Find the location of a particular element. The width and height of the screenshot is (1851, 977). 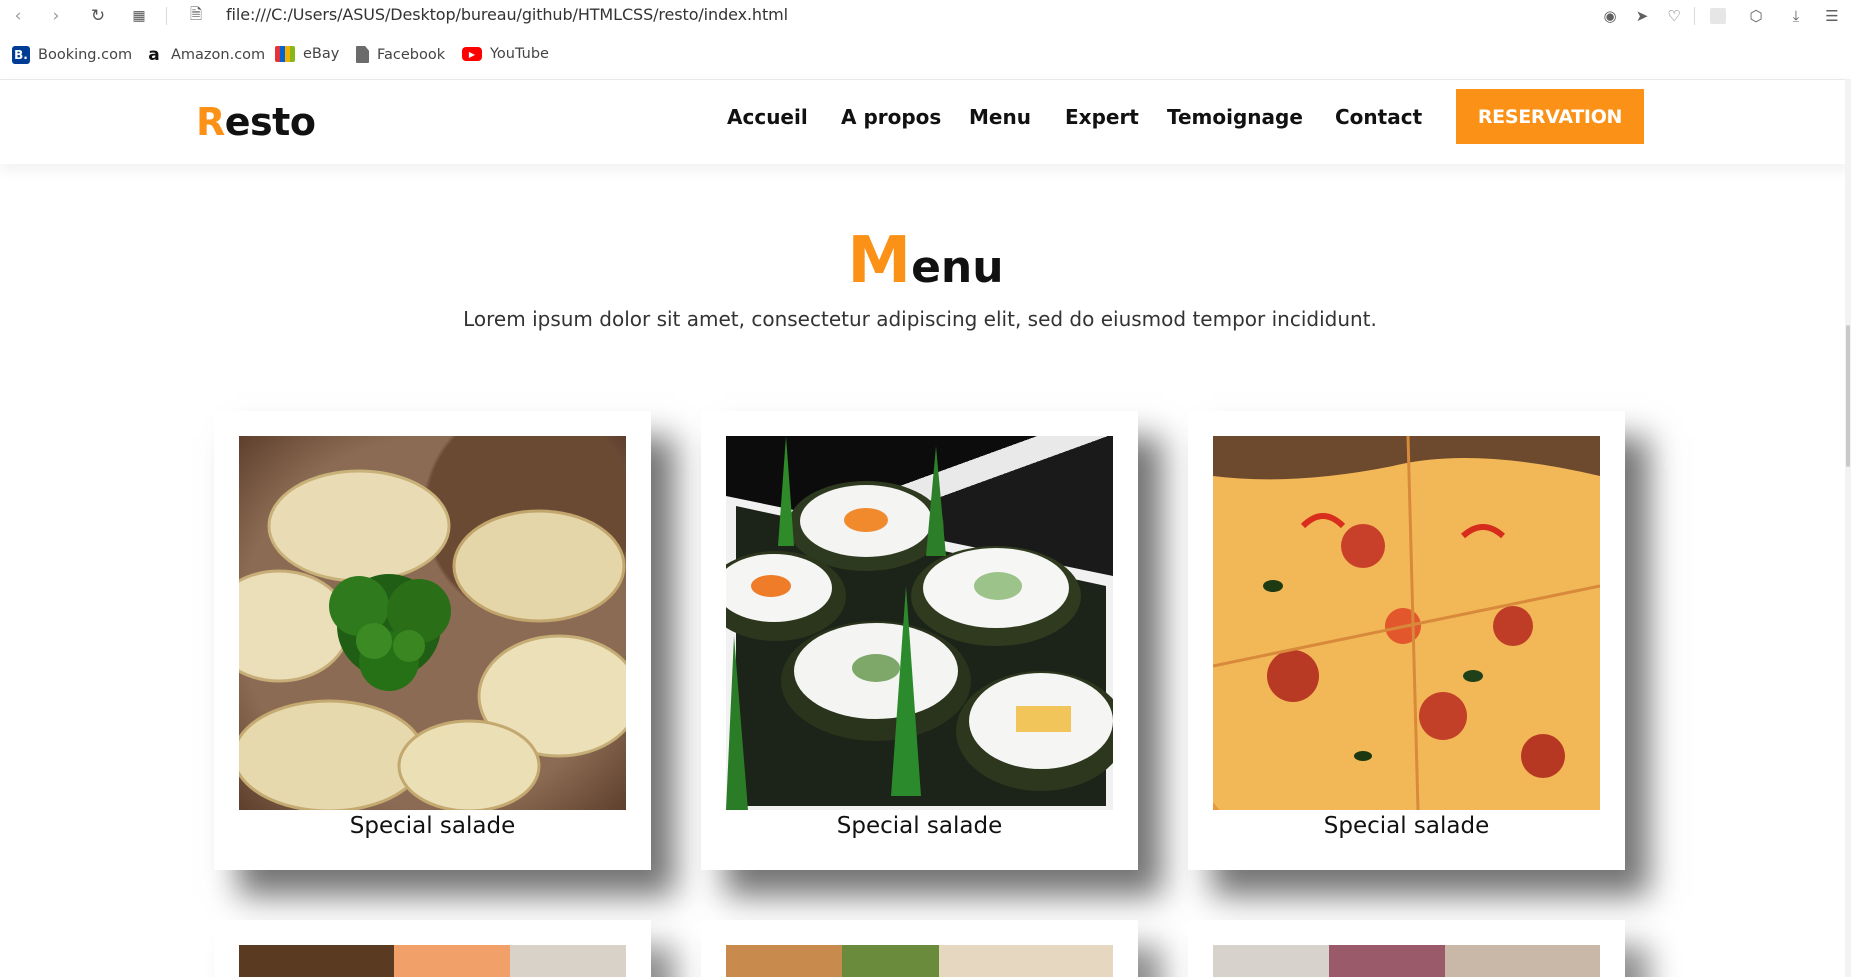

sushi-illustration is located at coordinates (919, 623).